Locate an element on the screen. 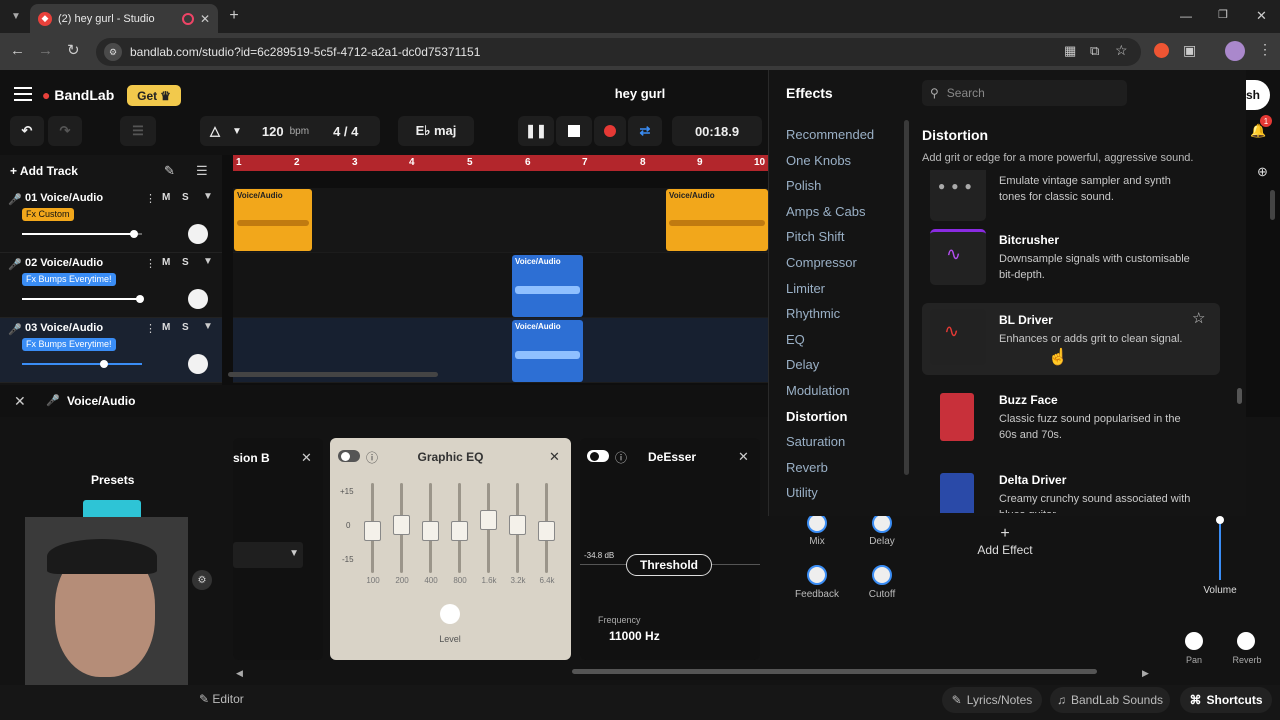 The height and width of the screenshot is (720, 1280). delay-knob is located at coordinates (882, 523).